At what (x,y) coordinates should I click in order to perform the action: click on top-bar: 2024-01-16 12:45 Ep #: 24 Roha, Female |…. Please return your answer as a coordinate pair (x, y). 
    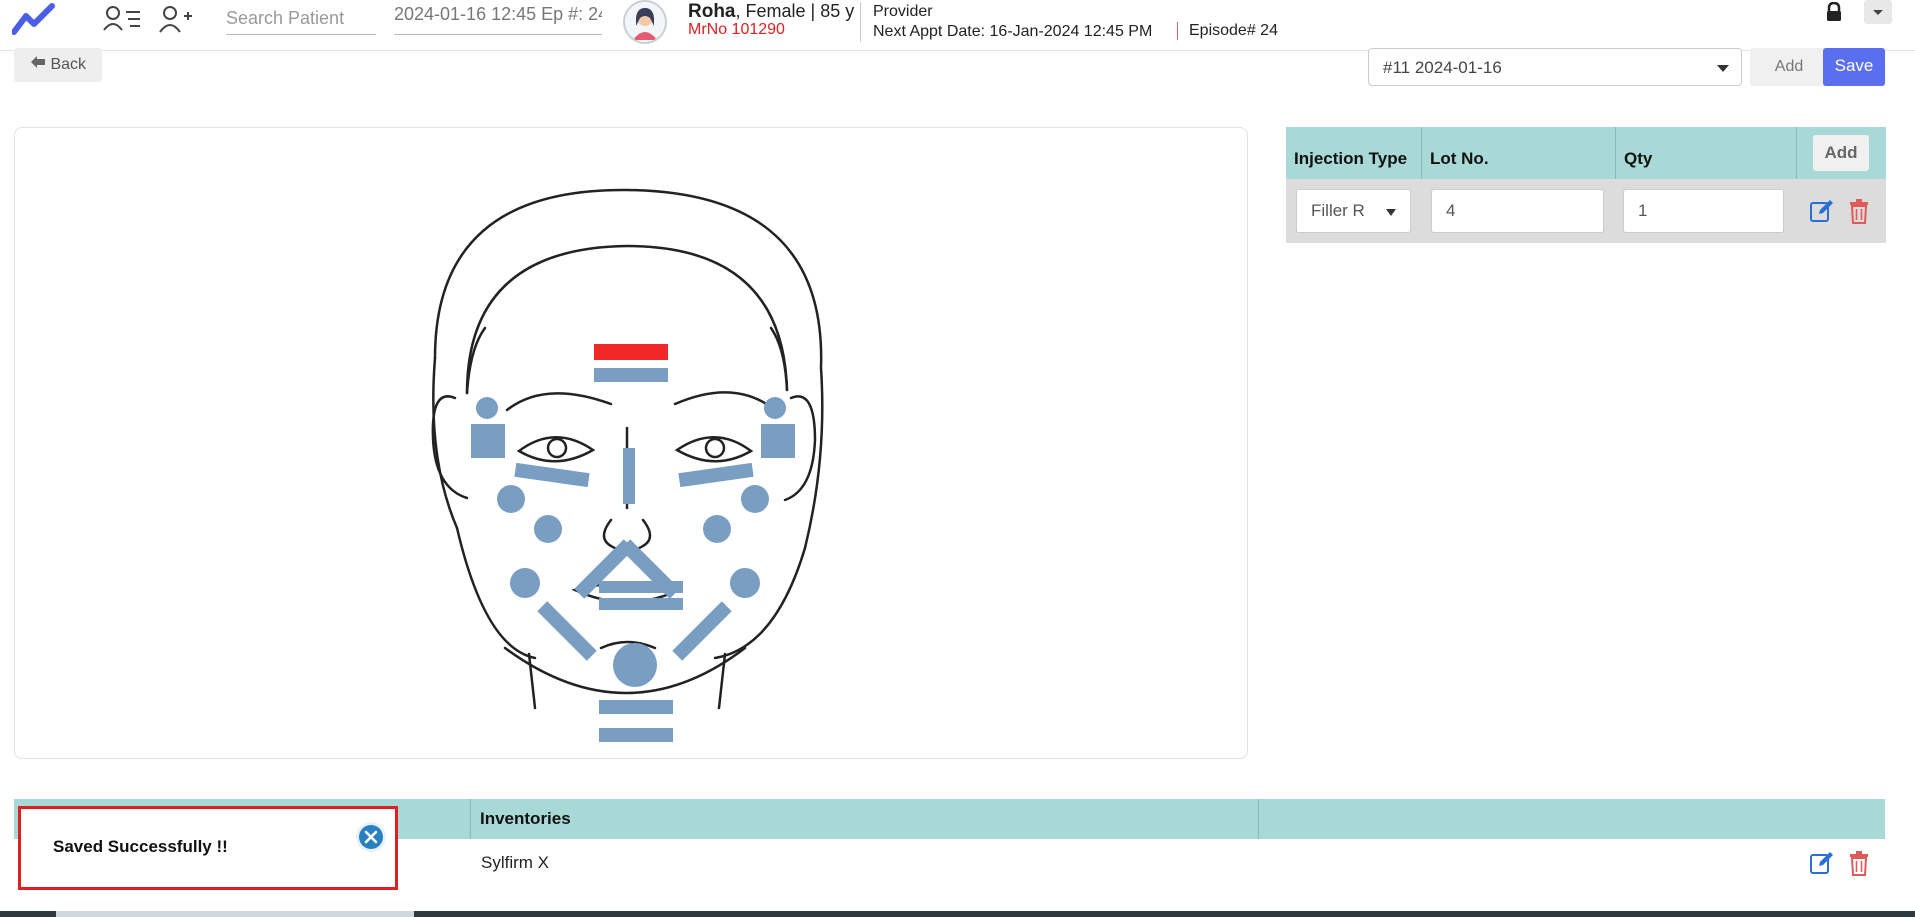
    Looking at the image, I should click on (957, 25).